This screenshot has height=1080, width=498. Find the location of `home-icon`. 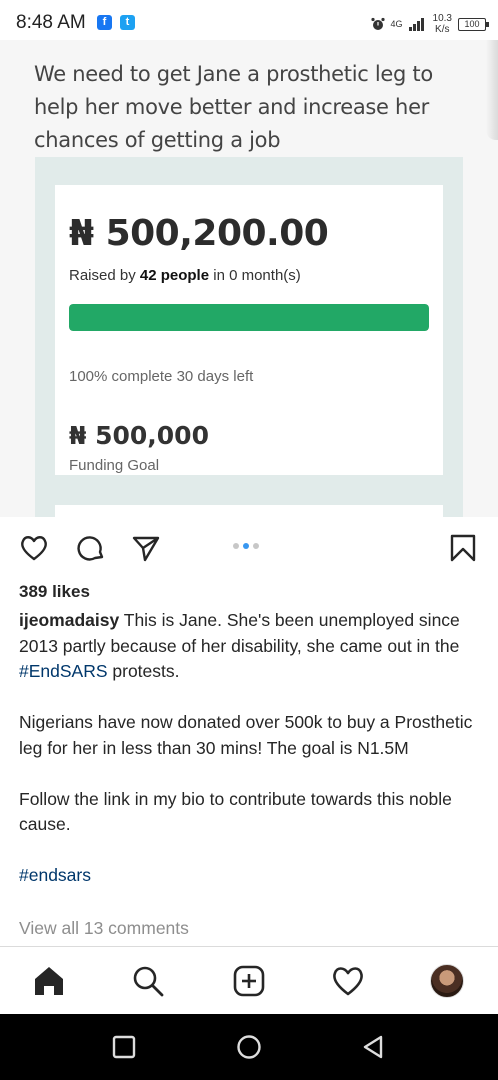

home-icon is located at coordinates (49, 981).